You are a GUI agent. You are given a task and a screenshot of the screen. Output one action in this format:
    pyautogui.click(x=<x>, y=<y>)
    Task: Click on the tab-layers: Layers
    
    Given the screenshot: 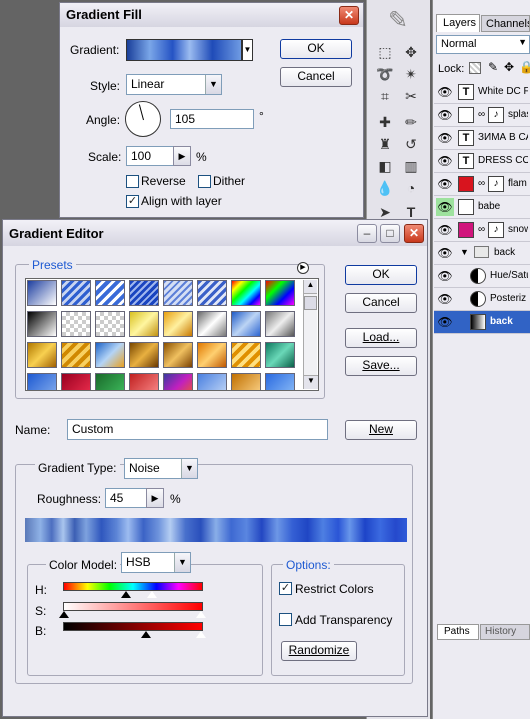 What is the action you would take?
    pyautogui.click(x=458, y=23)
    